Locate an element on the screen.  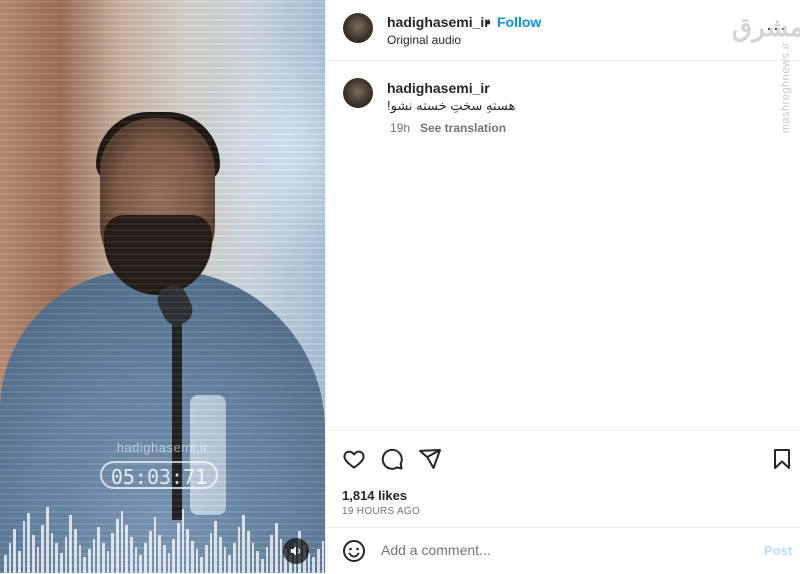
author-username: hadighasemi_ir is located at coordinates (438, 22).